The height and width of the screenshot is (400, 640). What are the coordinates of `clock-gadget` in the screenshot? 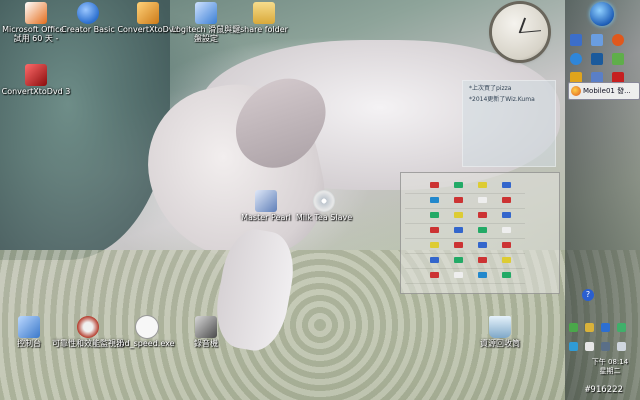 It's located at (520, 32).